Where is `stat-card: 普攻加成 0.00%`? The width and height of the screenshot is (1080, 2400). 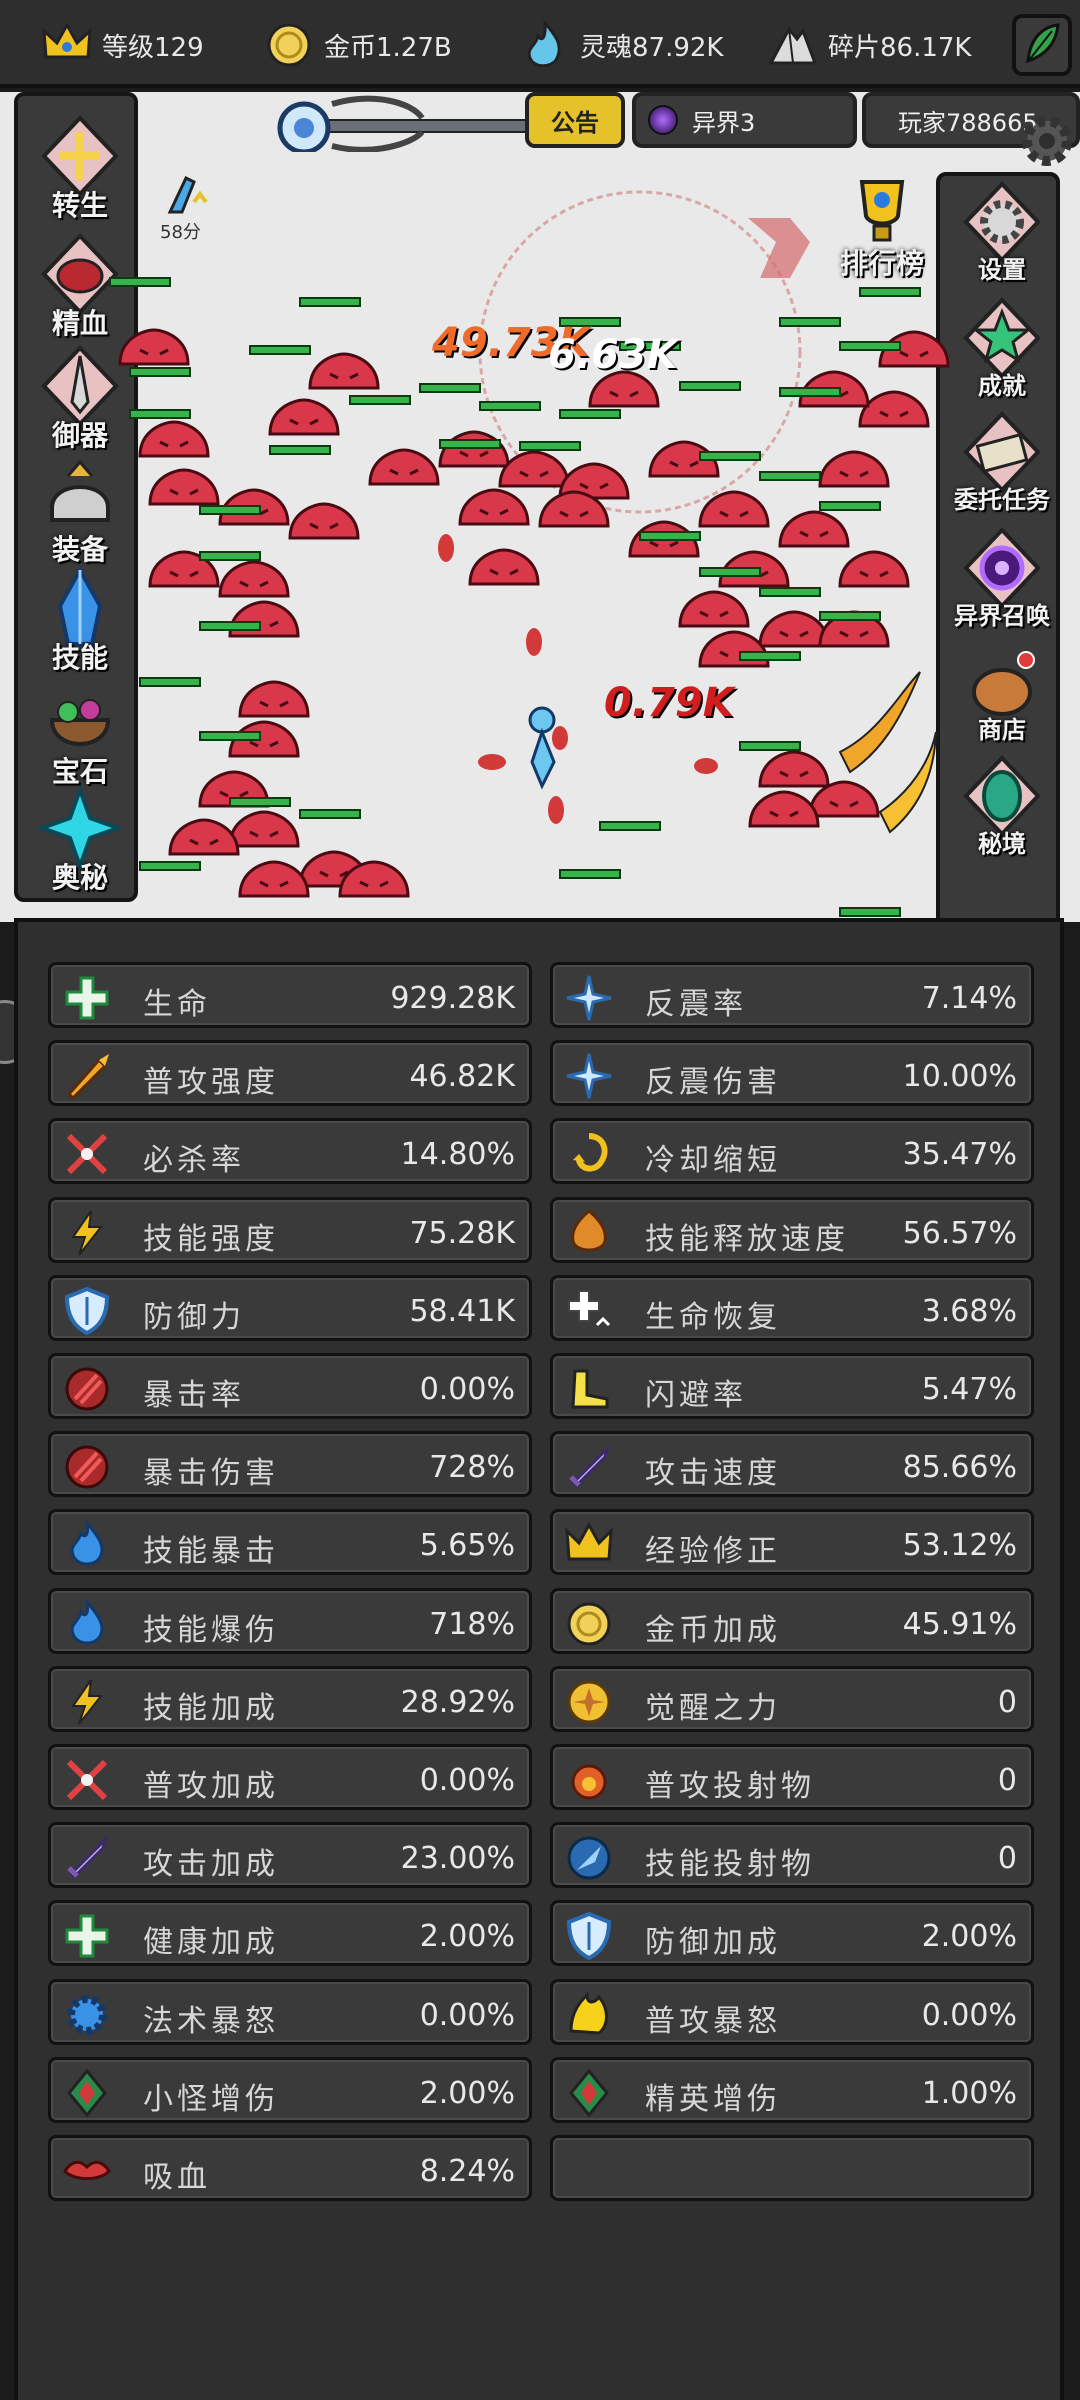
stat-card: 普攻加成 0.00% is located at coordinates (290, 1777).